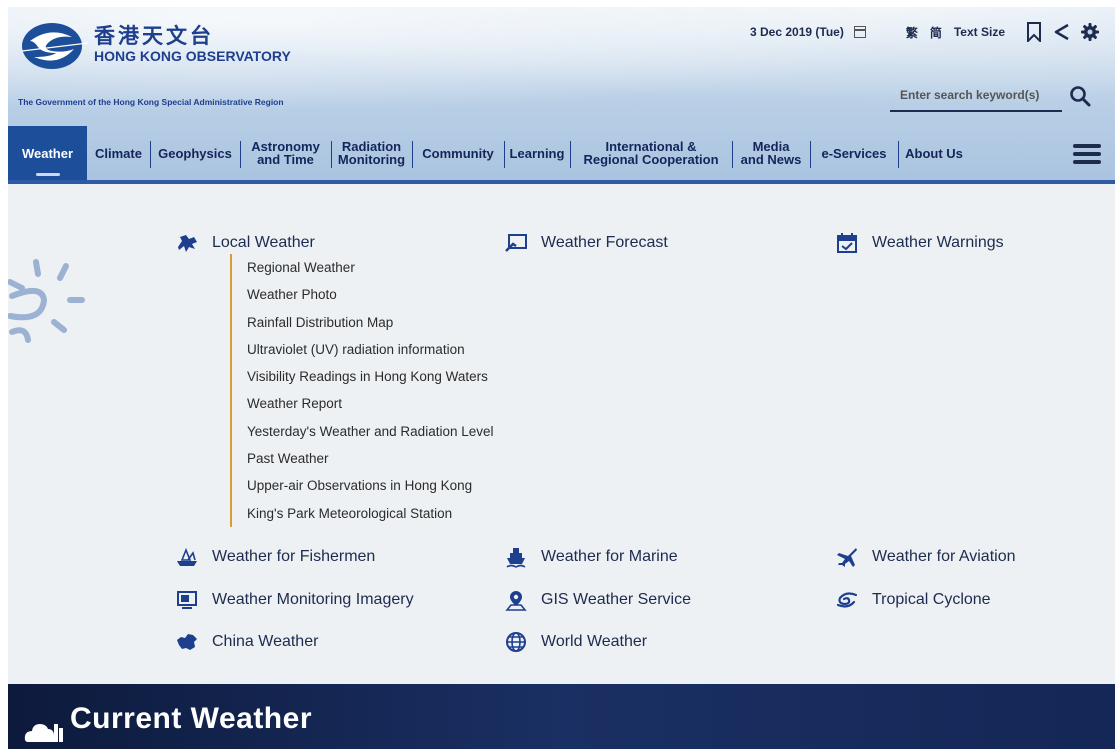 The width and height of the screenshot is (1115, 749). What do you see at coordinates (47, 174) in the screenshot?
I see `active-indicator` at bounding box center [47, 174].